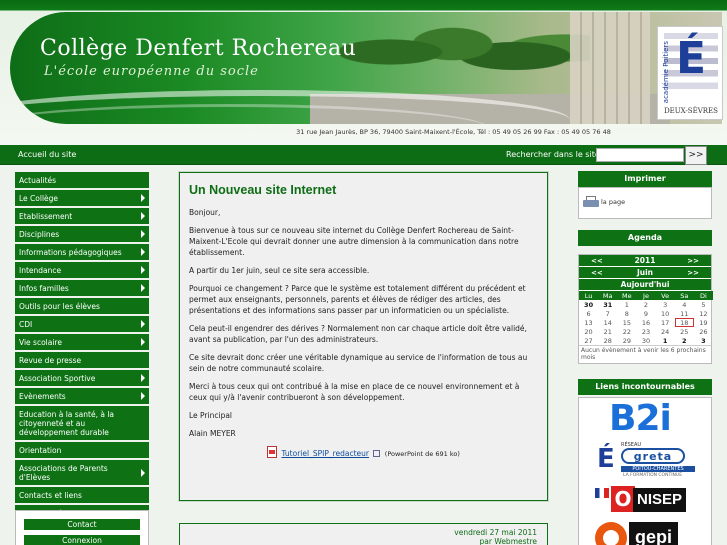  What do you see at coordinates (666, 72) in the screenshot?
I see `academy-text: académie Poitiers` at bounding box center [666, 72].